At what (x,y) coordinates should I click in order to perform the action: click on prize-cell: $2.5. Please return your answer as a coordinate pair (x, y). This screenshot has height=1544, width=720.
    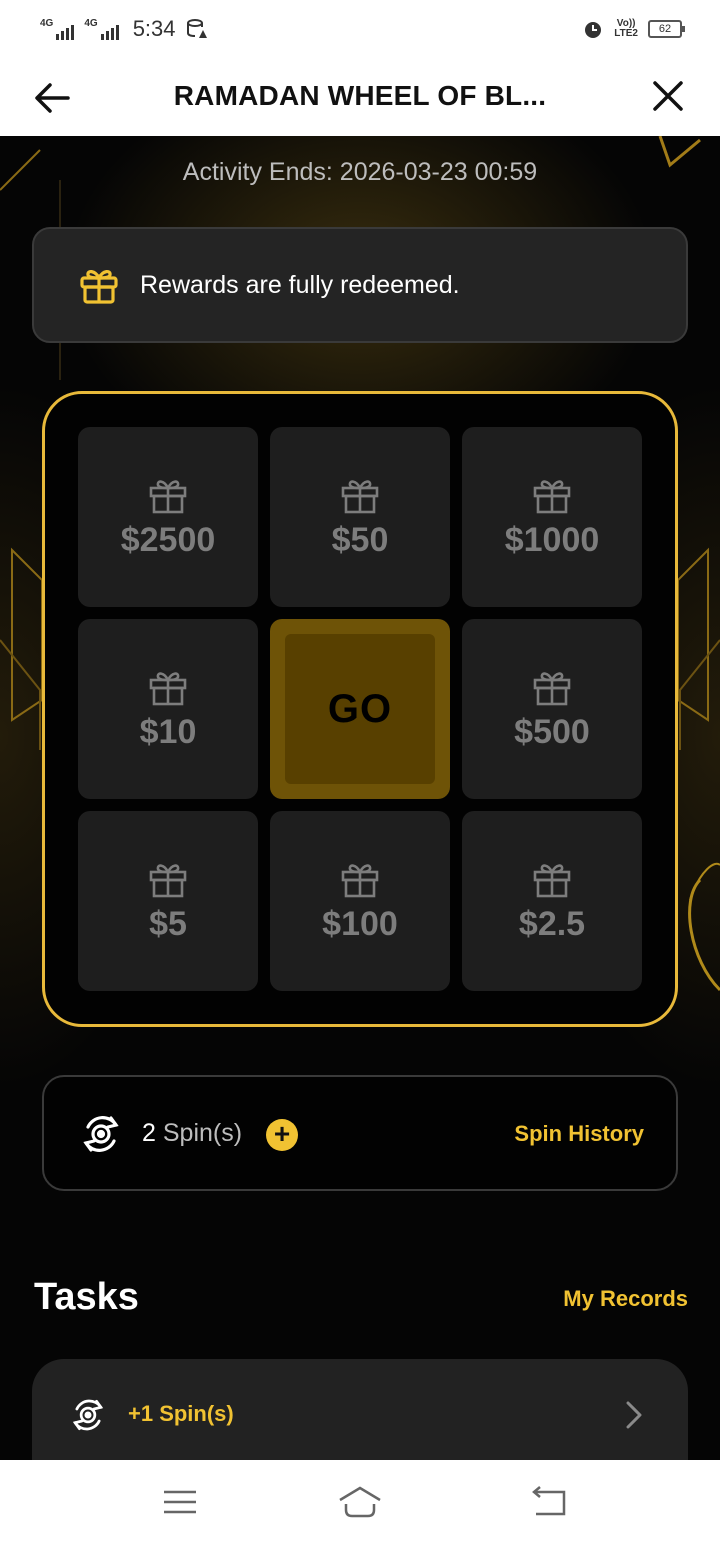
    Looking at the image, I should click on (552, 901).